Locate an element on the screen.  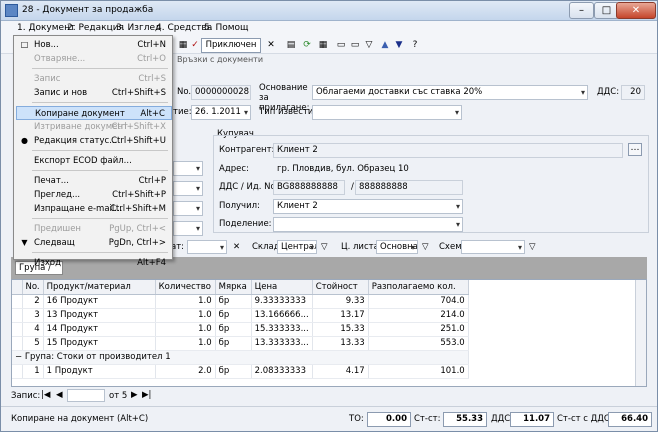
notice-type-field is located at coordinates (387, 112).